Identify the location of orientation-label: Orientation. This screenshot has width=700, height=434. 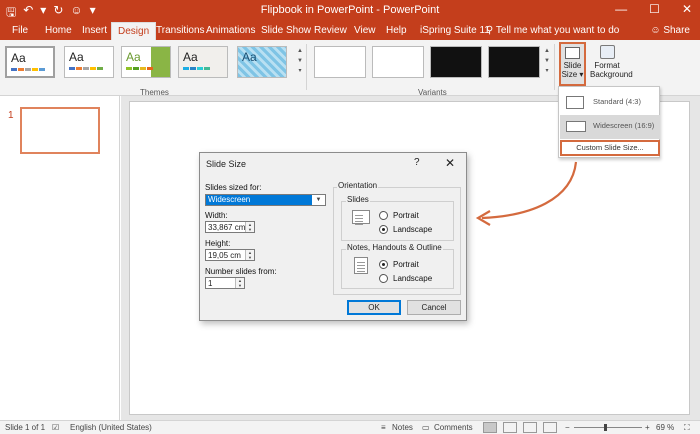
(358, 185).